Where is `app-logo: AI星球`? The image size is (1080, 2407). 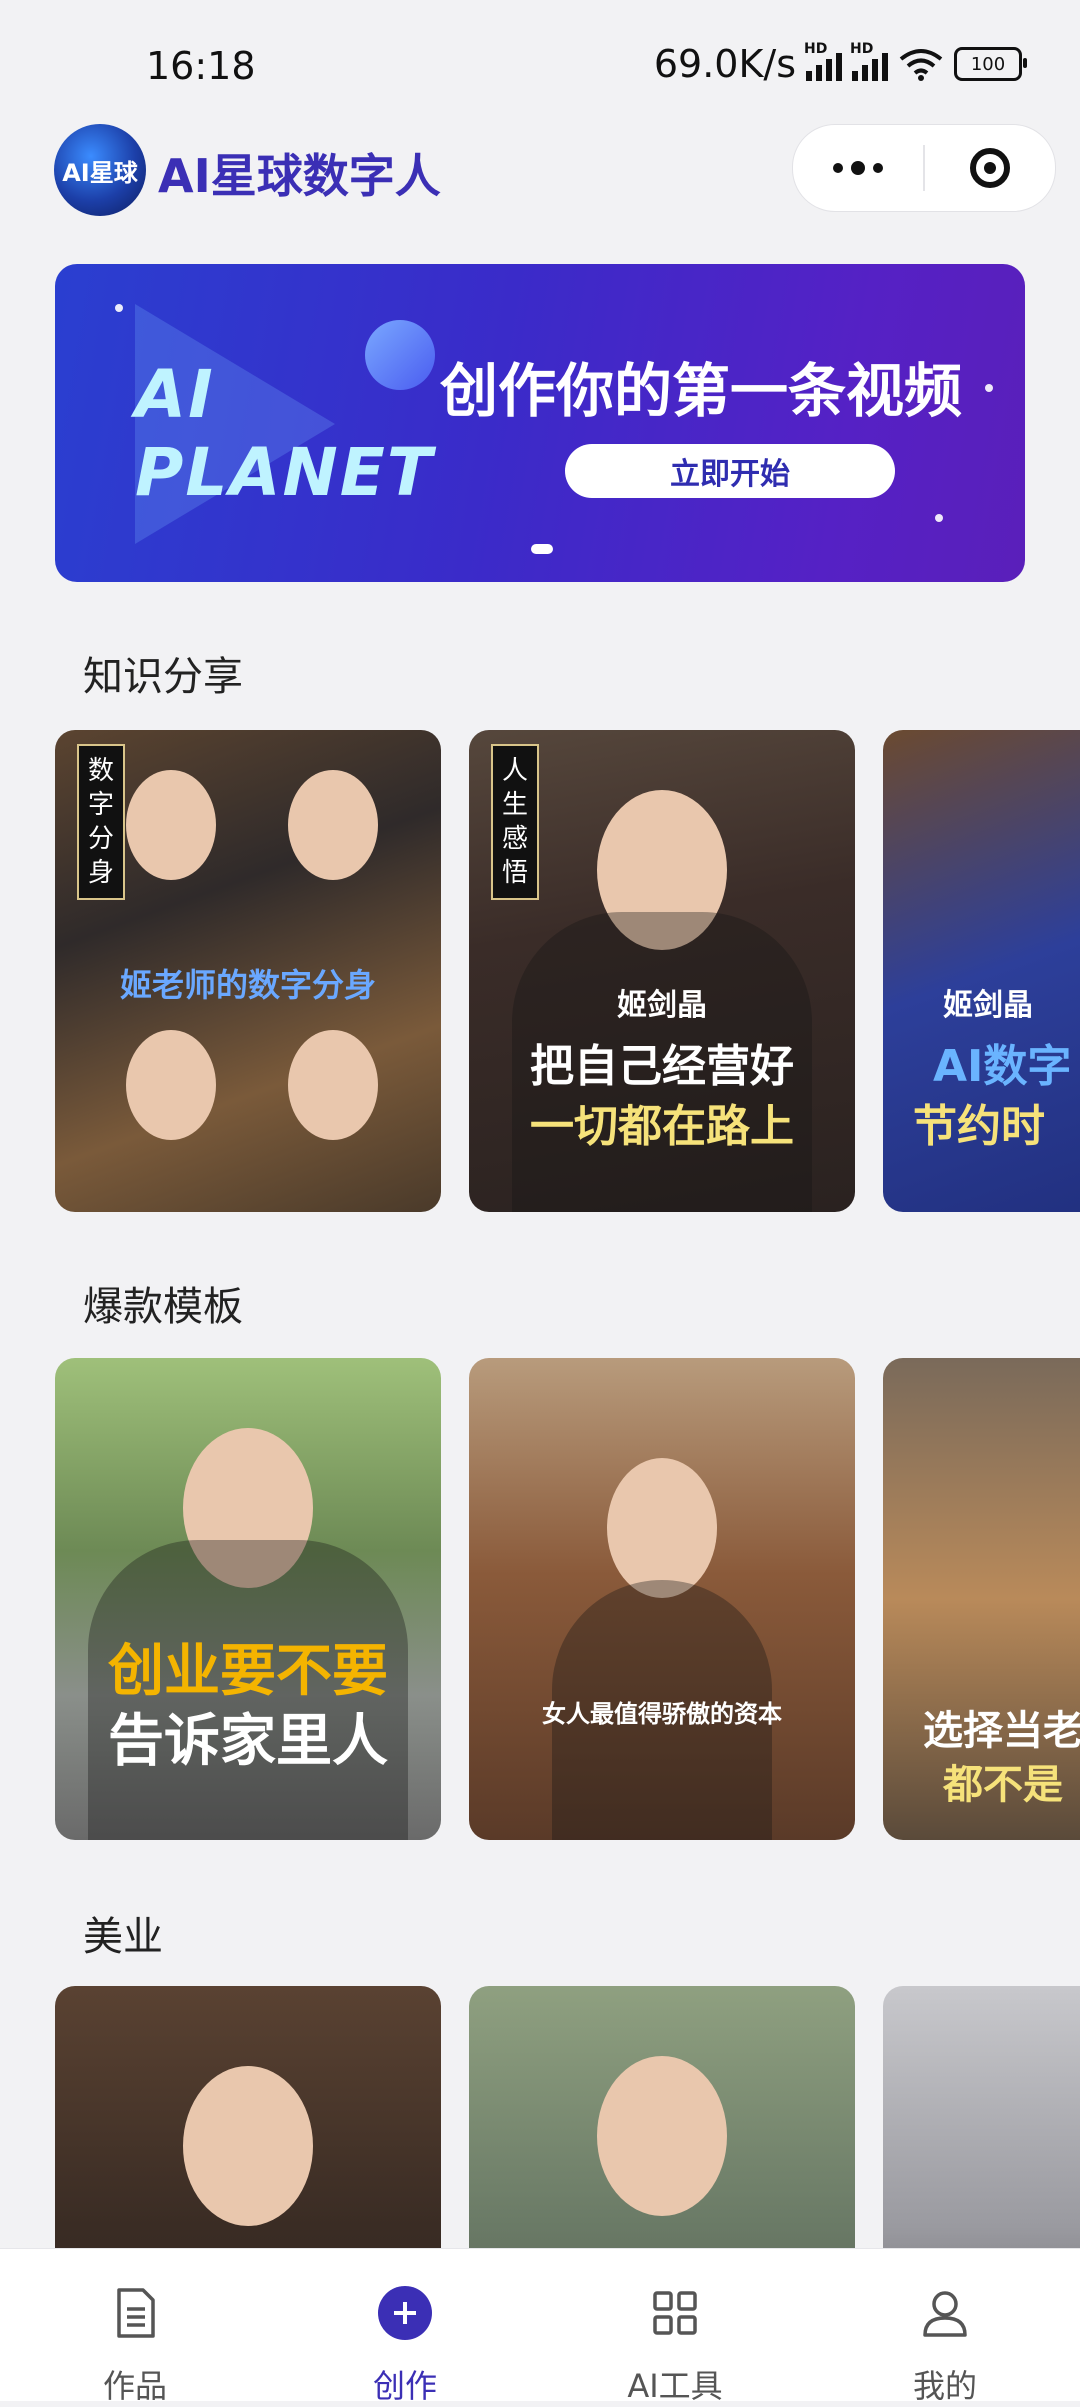 app-logo: AI星球 is located at coordinates (100, 170).